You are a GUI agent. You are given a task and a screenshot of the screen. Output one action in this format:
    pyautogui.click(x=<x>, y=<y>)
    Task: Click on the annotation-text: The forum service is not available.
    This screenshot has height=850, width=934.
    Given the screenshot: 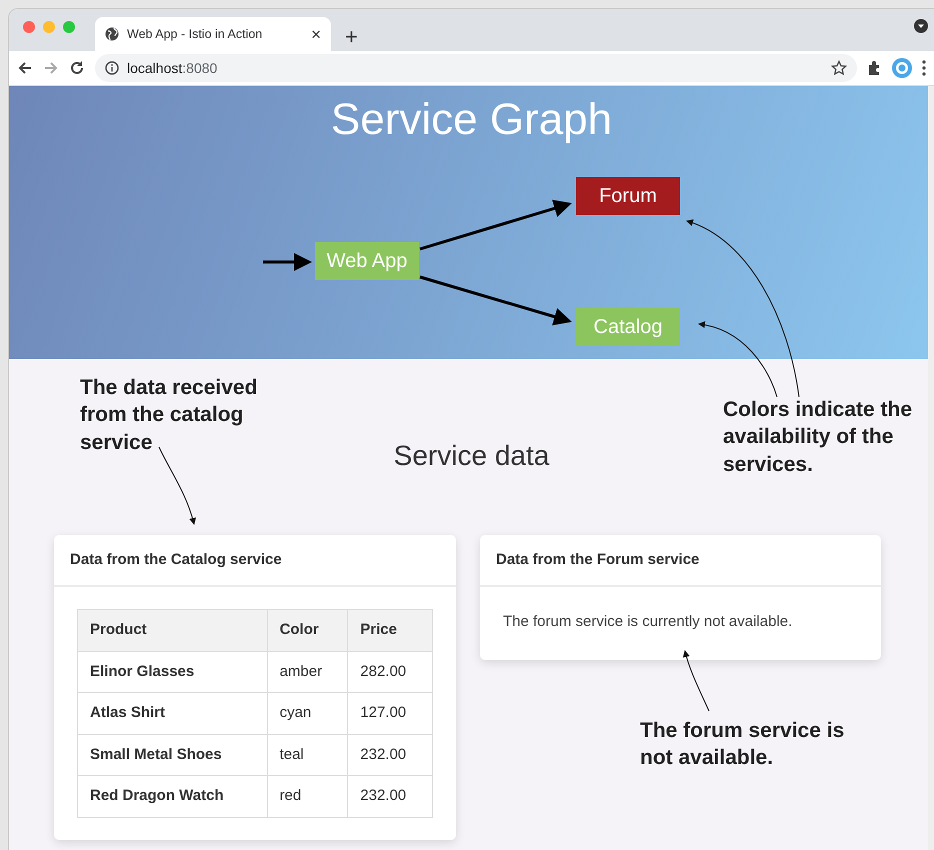 What is the action you would take?
    pyautogui.click(x=742, y=745)
    